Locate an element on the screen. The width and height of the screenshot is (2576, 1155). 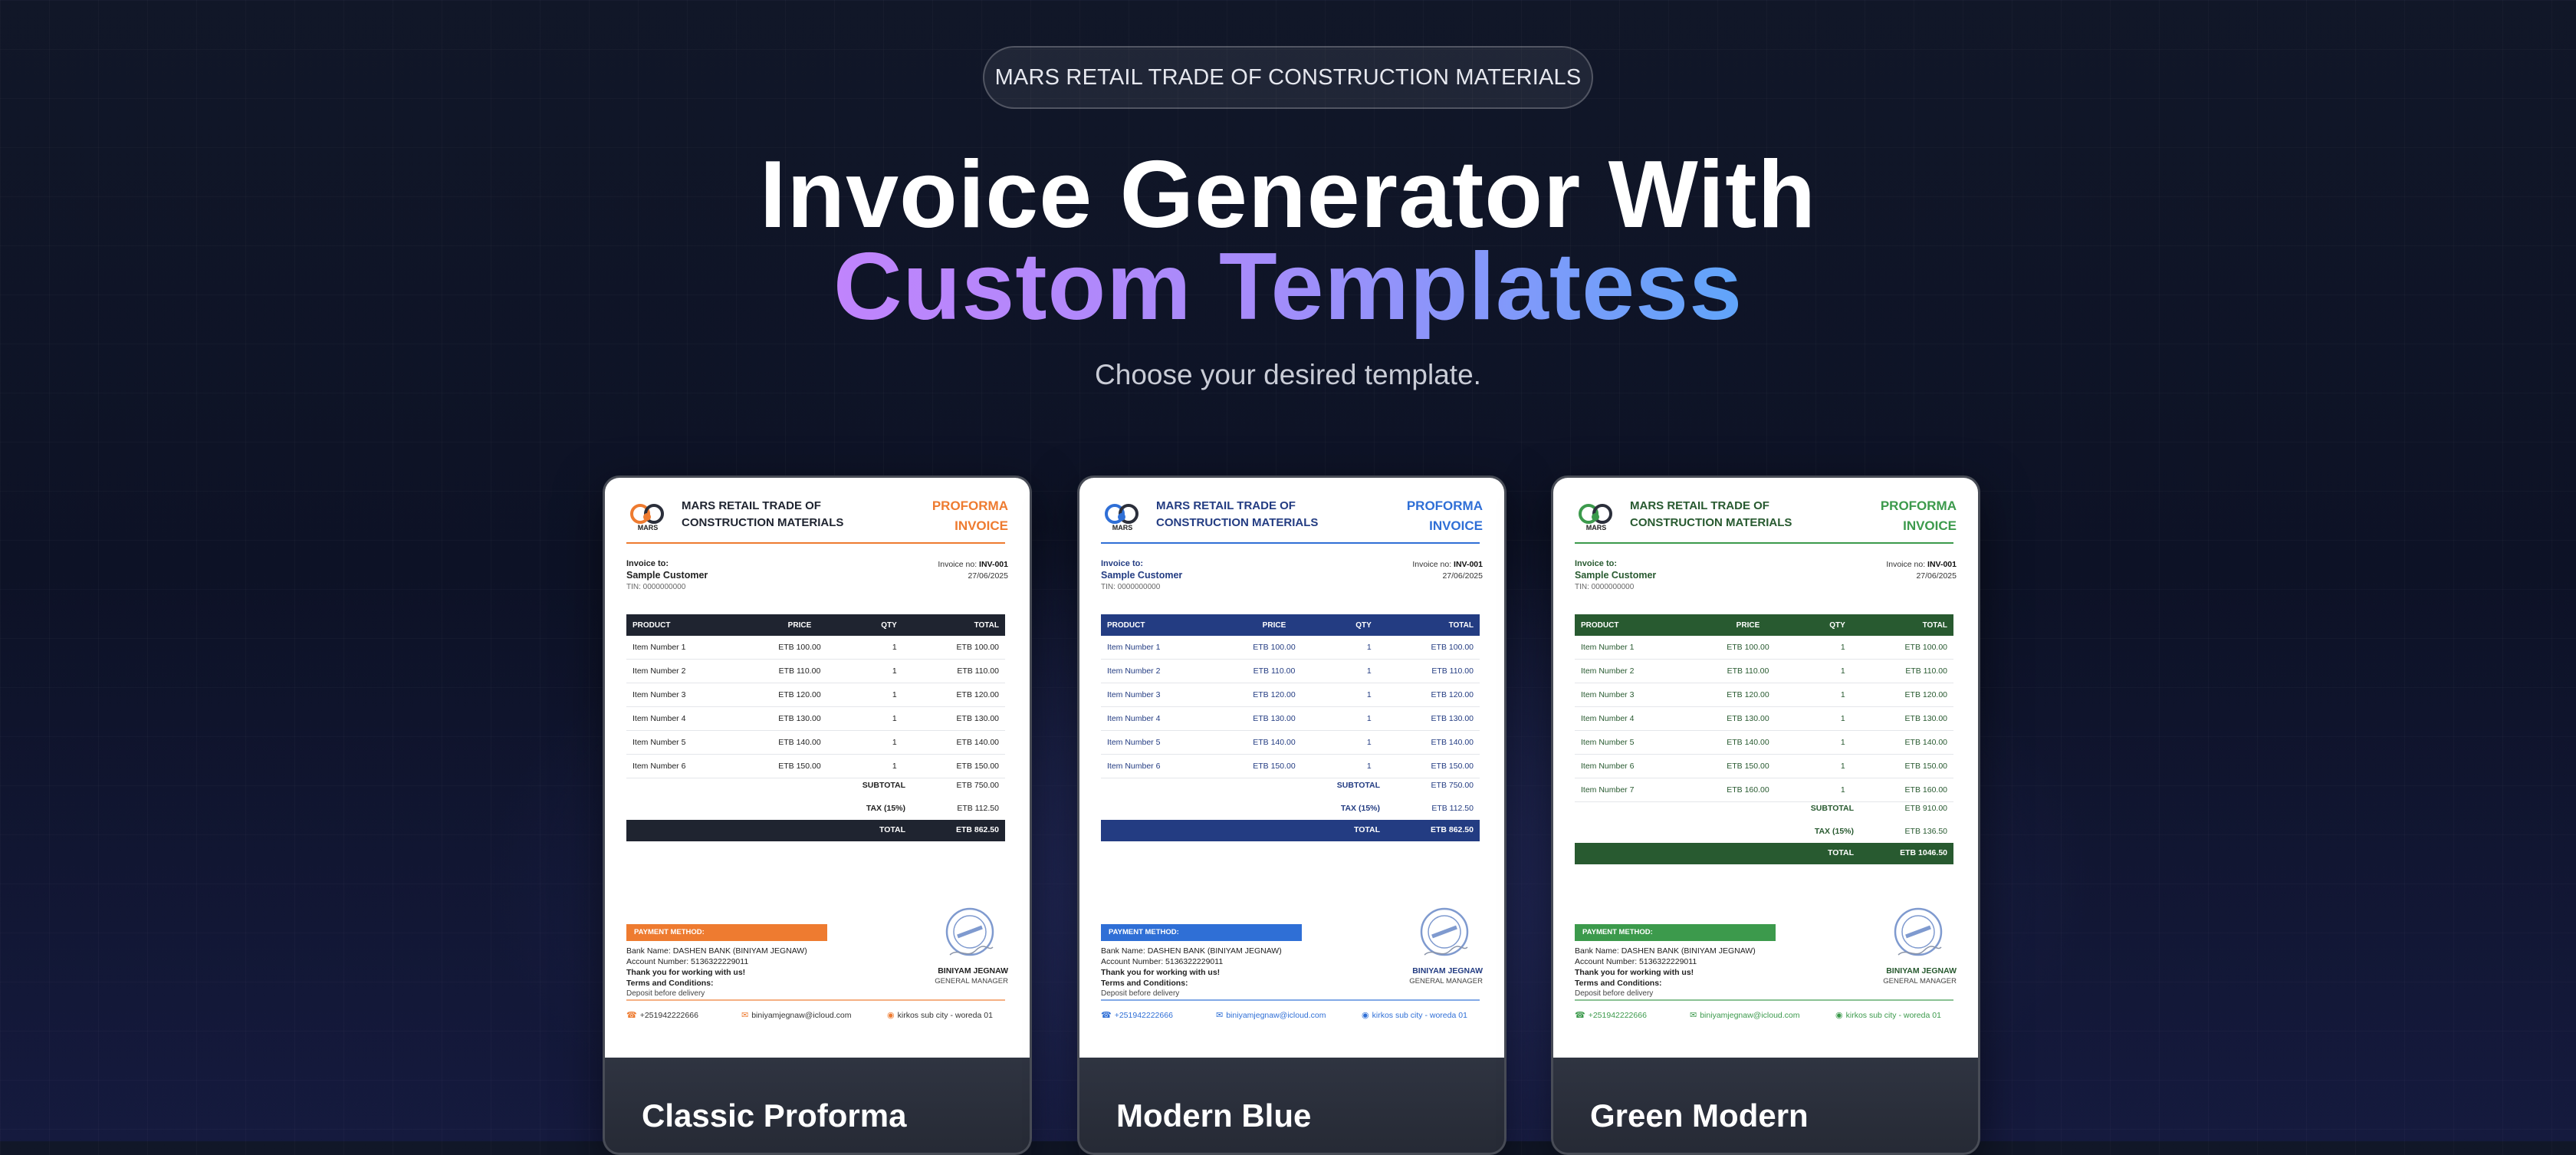
signer-block: BINIYAM JEGNAW GENERAL MANAGER is located at coordinates (1446, 976).